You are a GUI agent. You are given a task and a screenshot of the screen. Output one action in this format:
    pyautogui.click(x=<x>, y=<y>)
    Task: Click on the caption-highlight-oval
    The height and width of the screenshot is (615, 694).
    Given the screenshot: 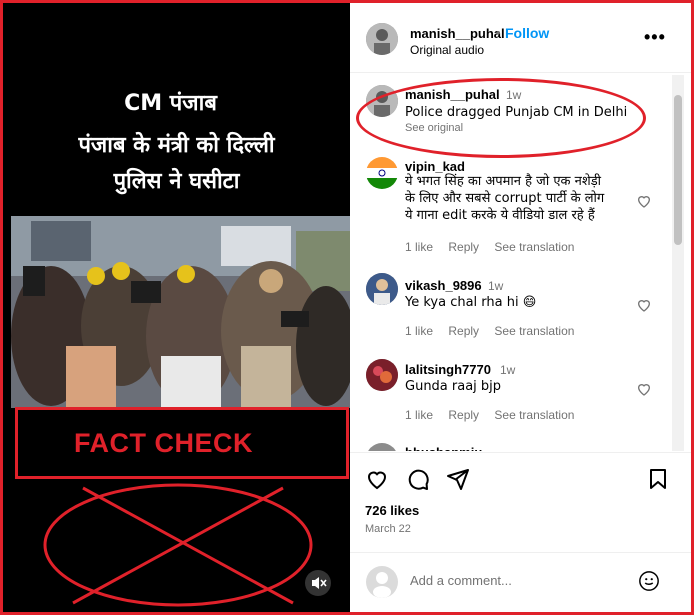 What is the action you would take?
    pyautogui.click(x=501, y=118)
    